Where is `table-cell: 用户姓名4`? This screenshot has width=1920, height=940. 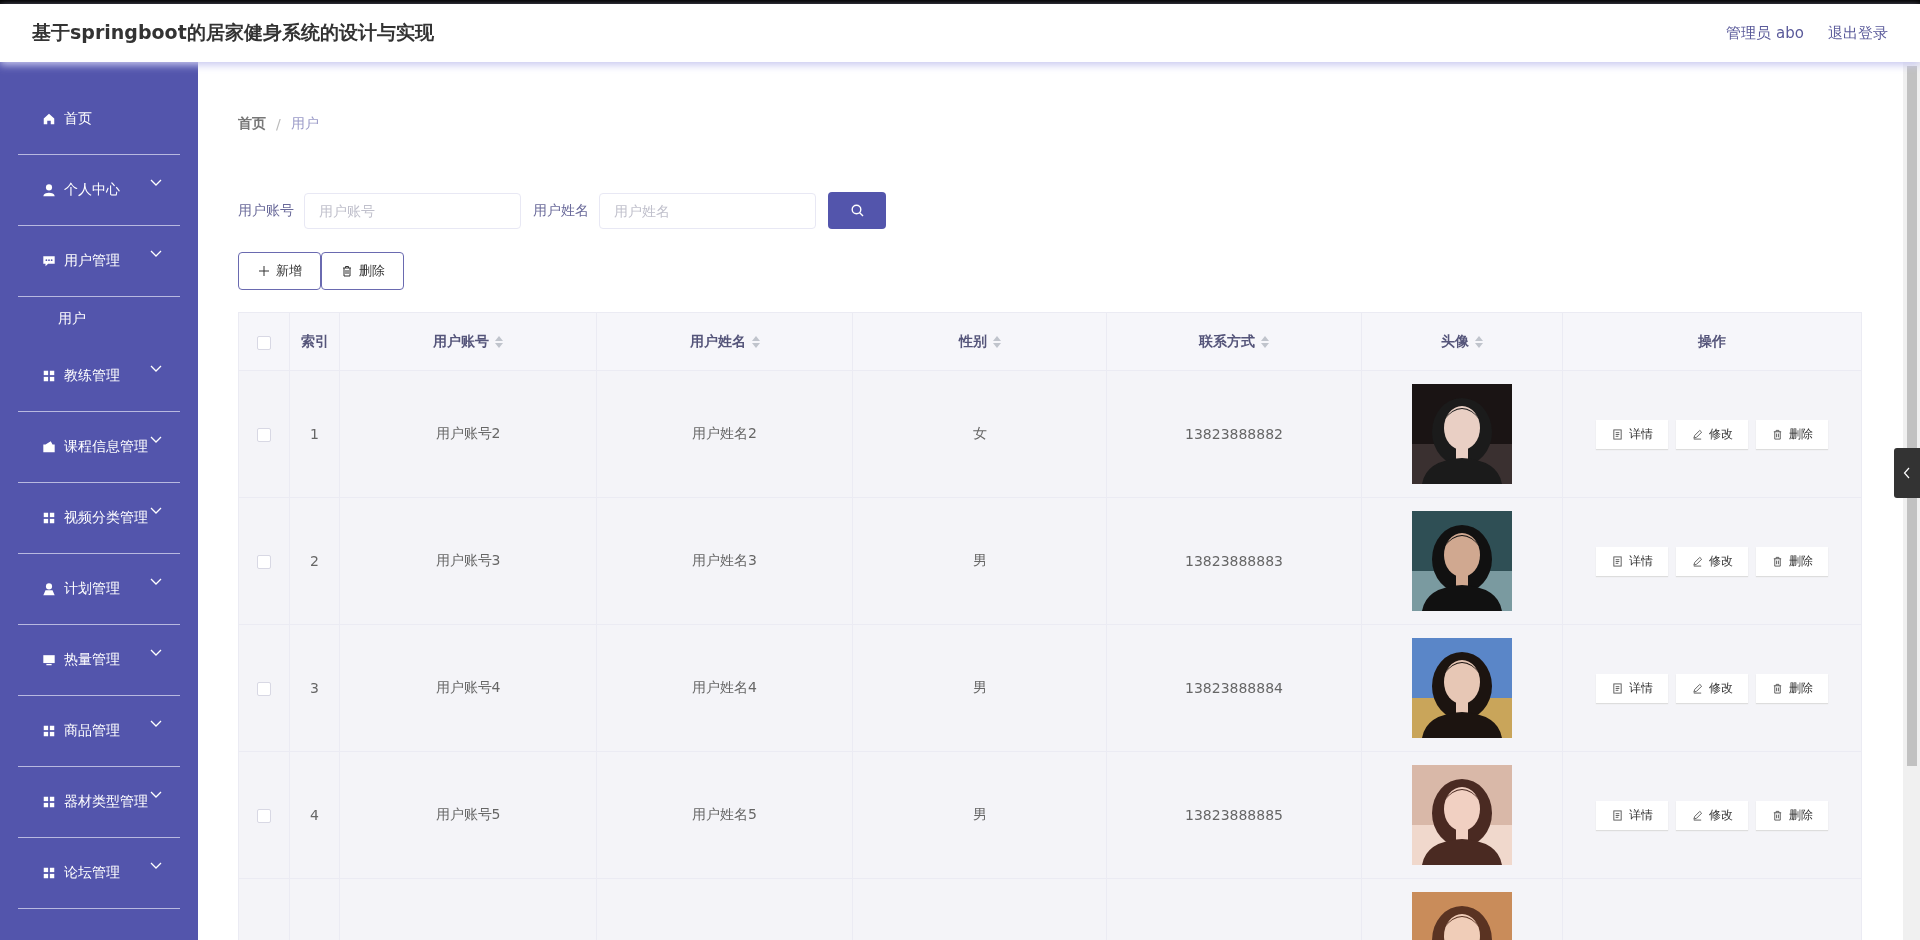 table-cell: 用户姓名4 is located at coordinates (724, 687).